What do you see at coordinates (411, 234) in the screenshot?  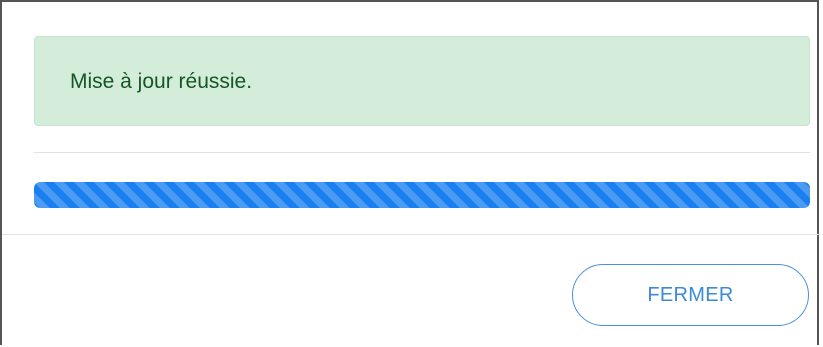 I see `footer-divider` at bounding box center [411, 234].